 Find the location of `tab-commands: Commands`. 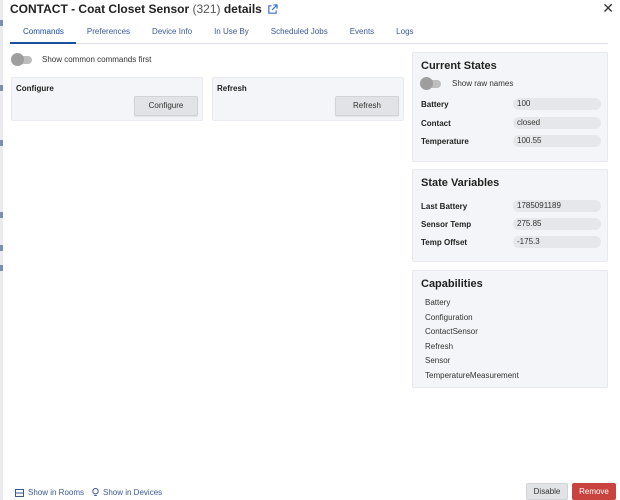

tab-commands: Commands is located at coordinates (43, 33).